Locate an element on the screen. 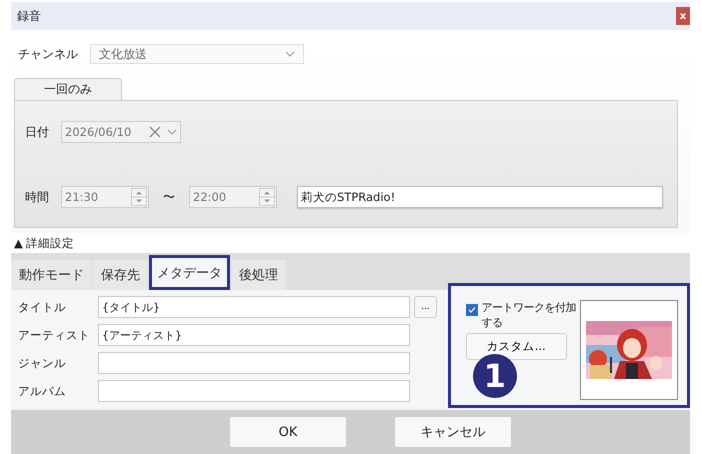 This screenshot has height=454, width=702. callout-badge: 1 is located at coordinates (494, 376).